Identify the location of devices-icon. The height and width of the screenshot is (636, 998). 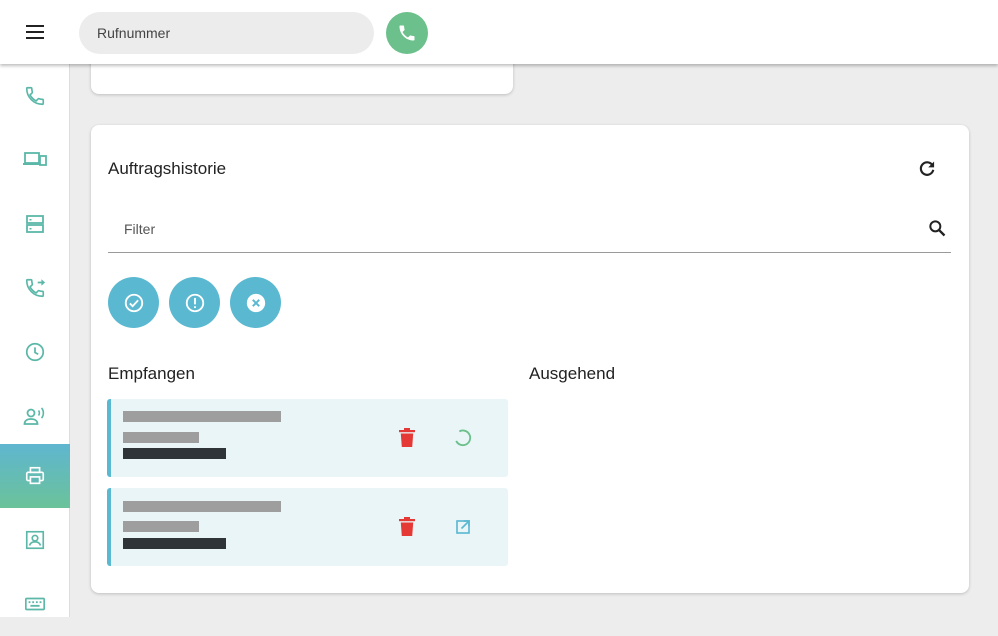
(35, 159).